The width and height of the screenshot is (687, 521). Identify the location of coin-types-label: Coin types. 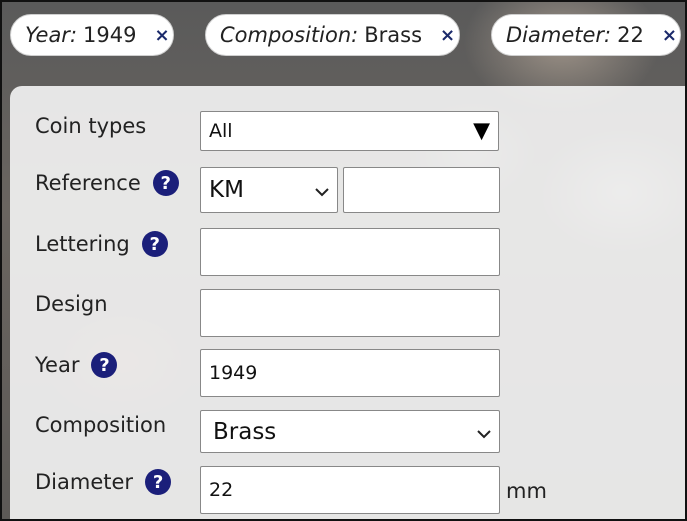
(90, 126).